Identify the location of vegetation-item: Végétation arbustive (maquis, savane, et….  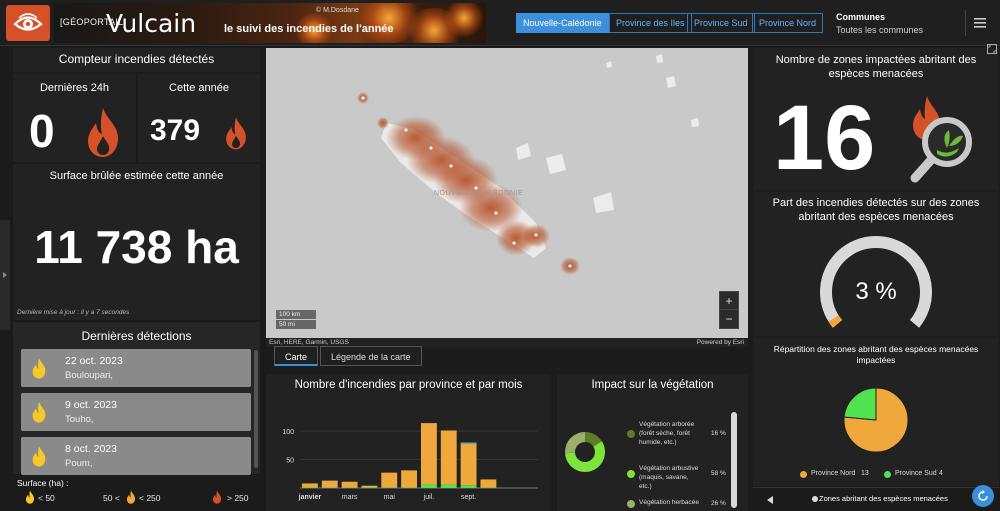
(677, 477).